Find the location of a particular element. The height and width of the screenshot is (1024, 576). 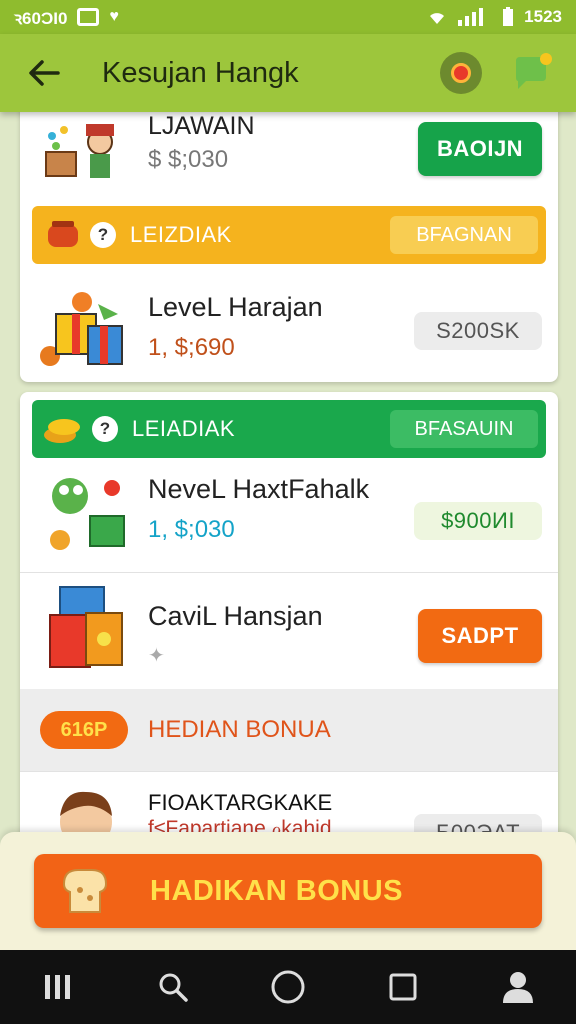

bonus-cta-button: HADIKAN BONUS is located at coordinates (288, 891).